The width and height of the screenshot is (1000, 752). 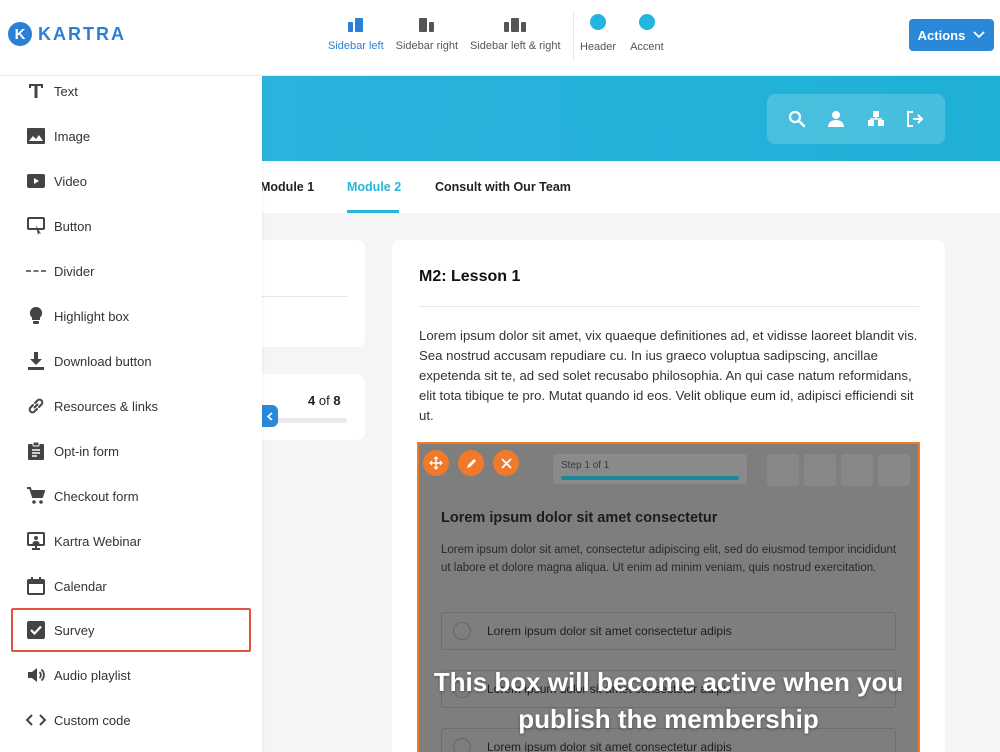 I want to click on download-icon, so click(x=36, y=361).